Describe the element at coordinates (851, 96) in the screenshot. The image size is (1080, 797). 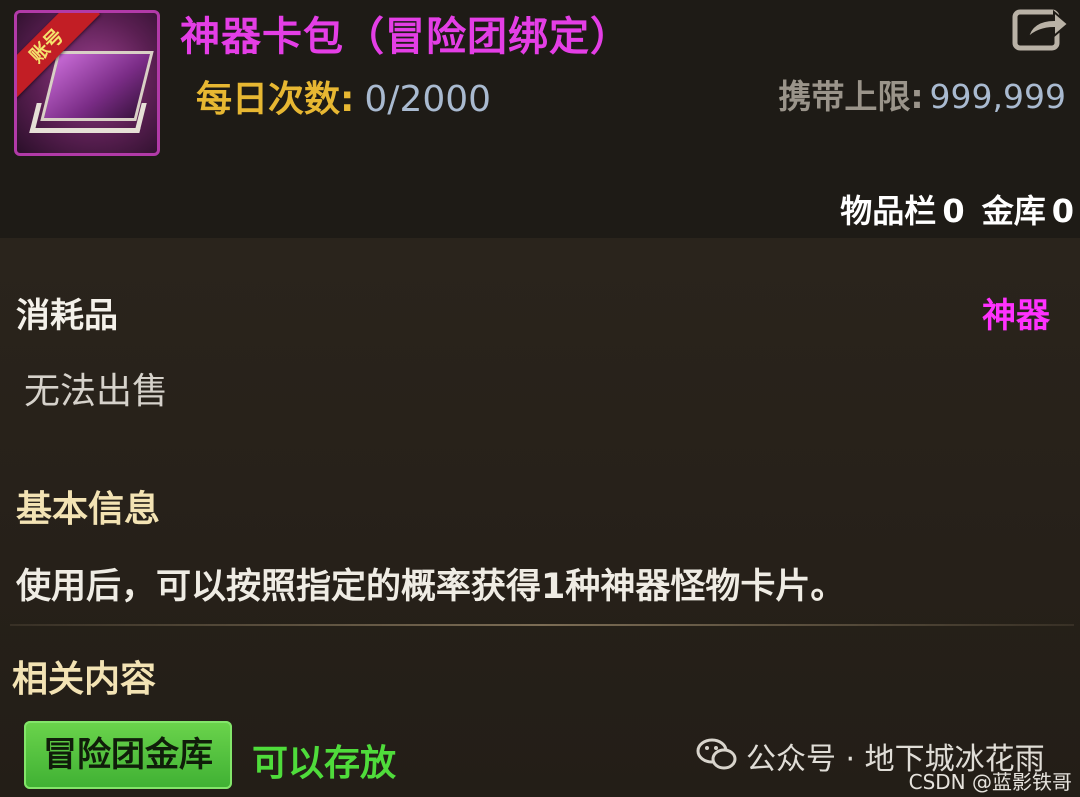
I see `carry-limit-label: 携带上限:` at that location.